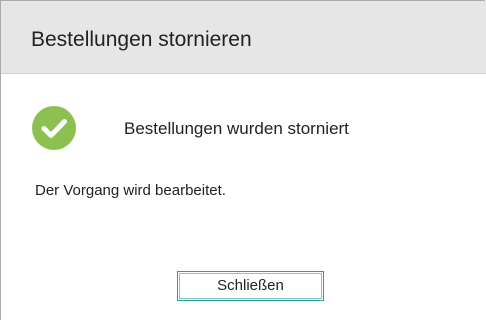 Image resolution: width=486 pixels, height=320 pixels. I want to click on check-circle-icon, so click(54, 128).